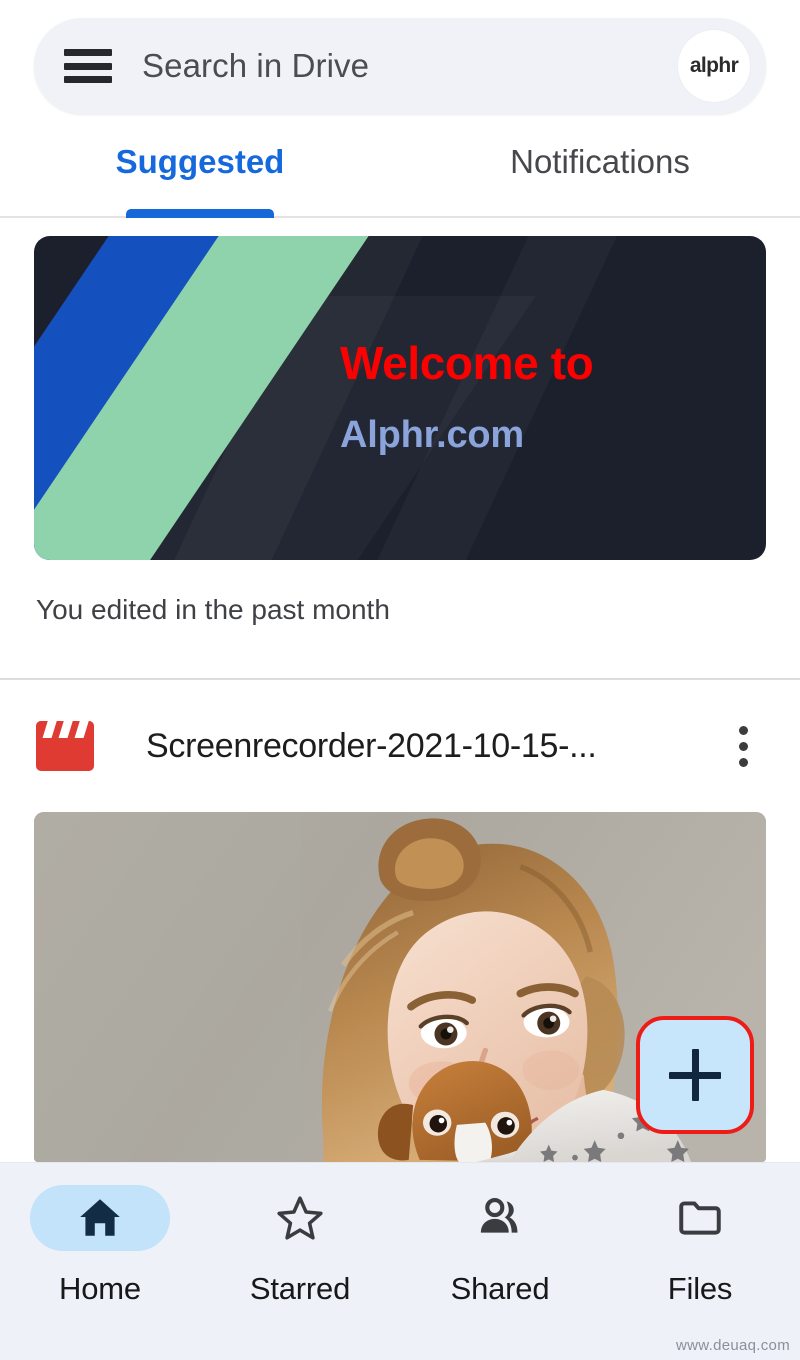 This screenshot has width=800, height=1360. I want to click on banner-text-block: Welcome to Alphr.com, so click(535, 398).